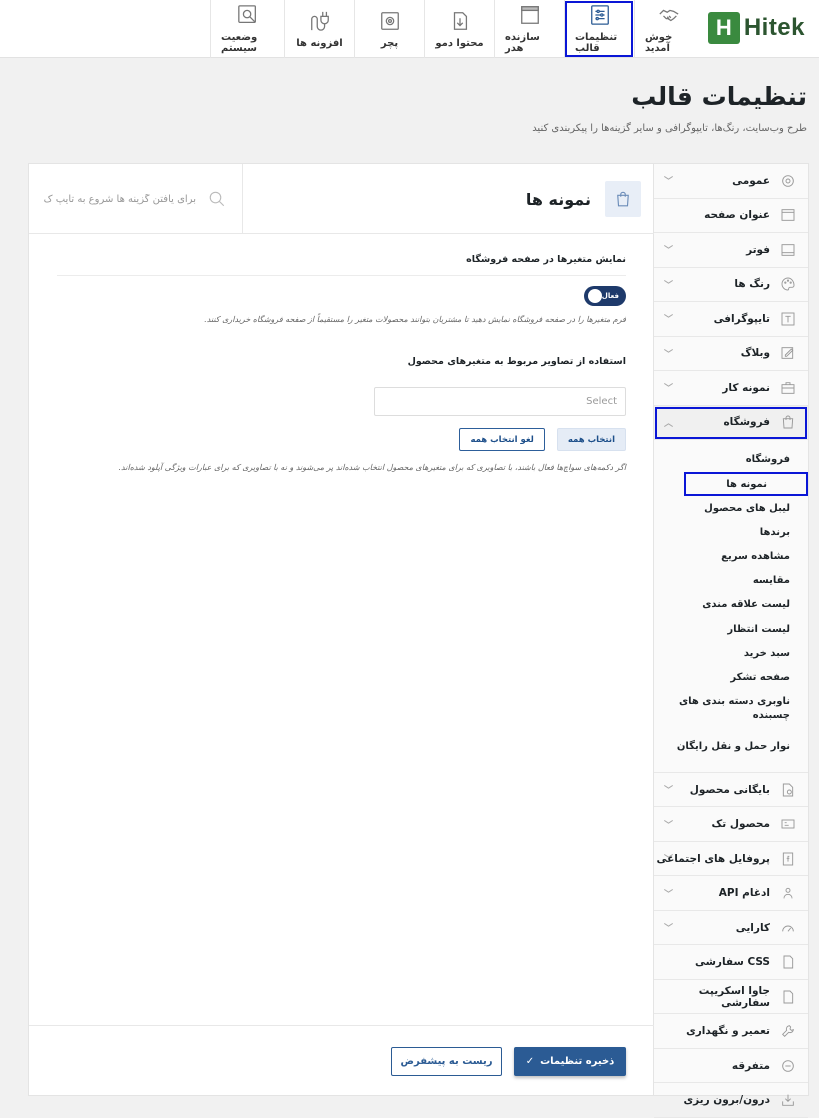  I want to click on page-title: تنظیمات قالب, so click(719, 96).